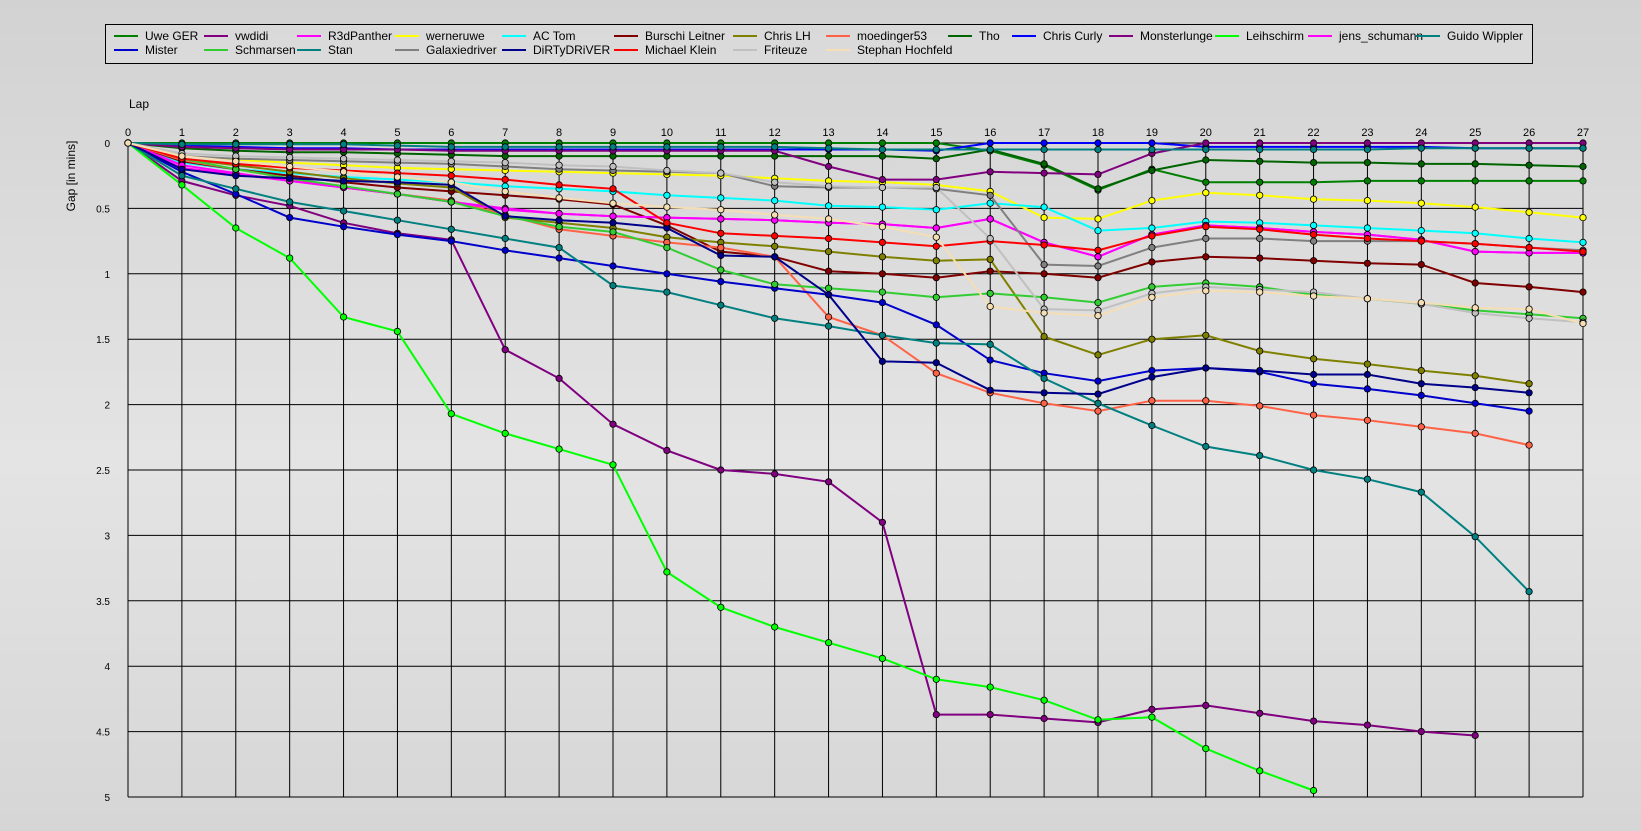 The height and width of the screenshot is (831, 1641). Describe the element at coordinates (1475, 133) in the screenshot. I see `x-tick-label: 25` at that location.